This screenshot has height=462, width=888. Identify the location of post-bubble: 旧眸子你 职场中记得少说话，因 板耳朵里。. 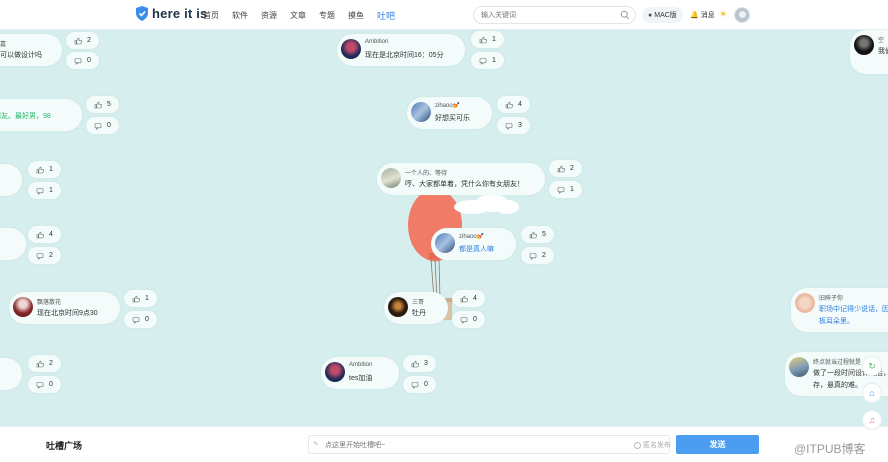
(839, 310).